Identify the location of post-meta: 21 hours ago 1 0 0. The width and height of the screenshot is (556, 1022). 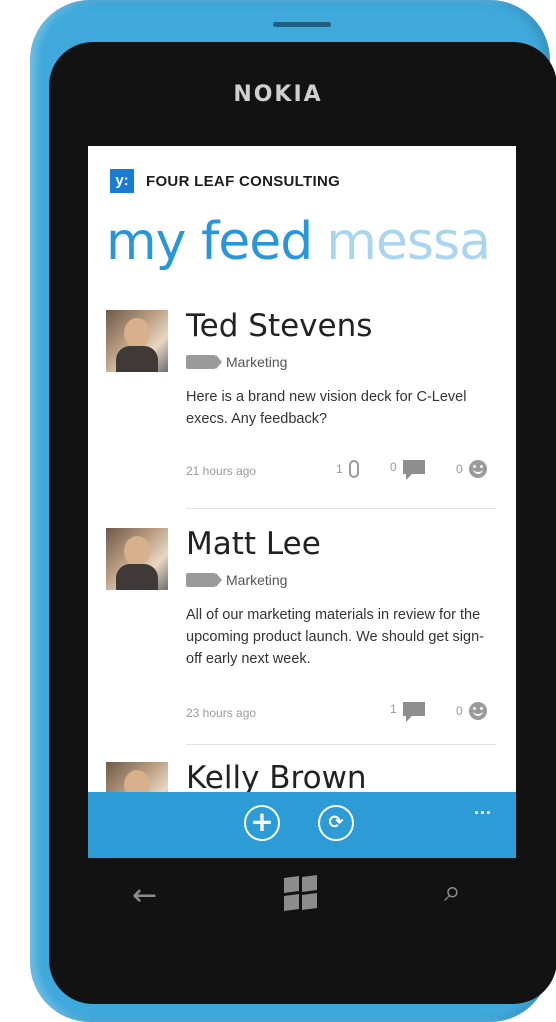
(341, 472).